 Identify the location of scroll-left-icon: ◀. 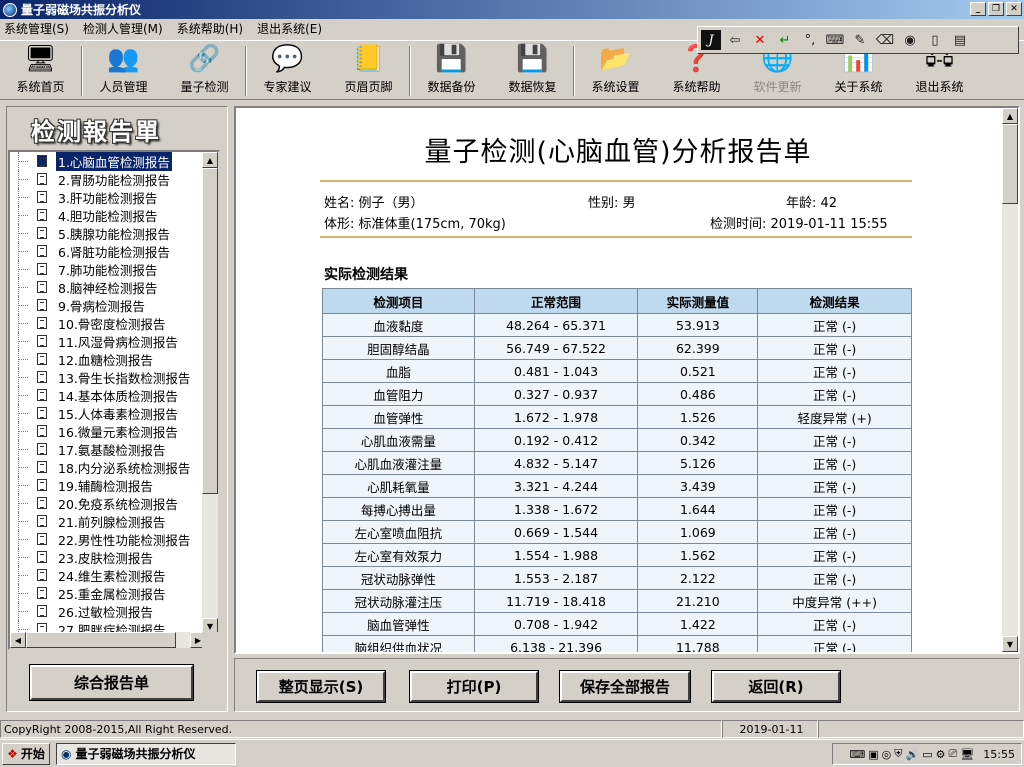
(18, 640).